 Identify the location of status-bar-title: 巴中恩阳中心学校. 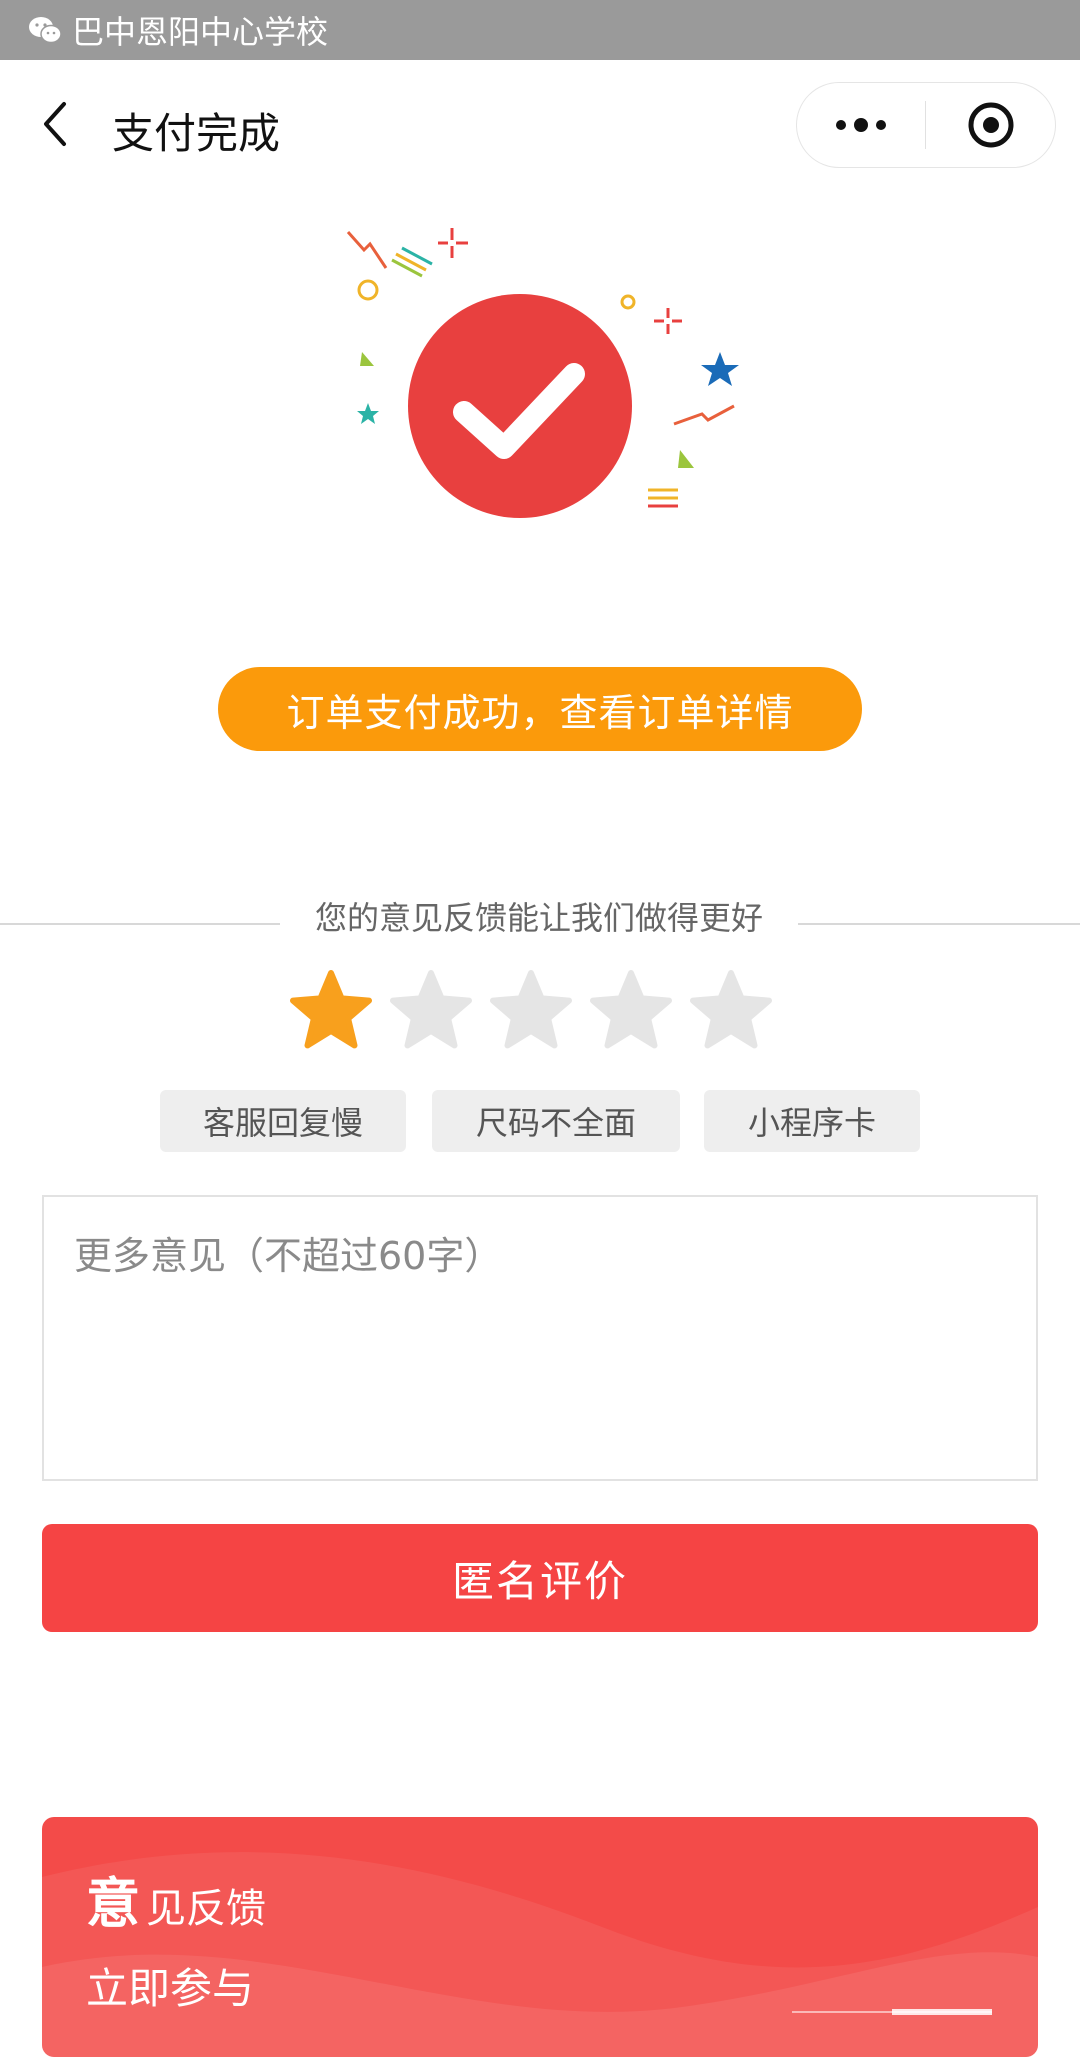
(200, 32).